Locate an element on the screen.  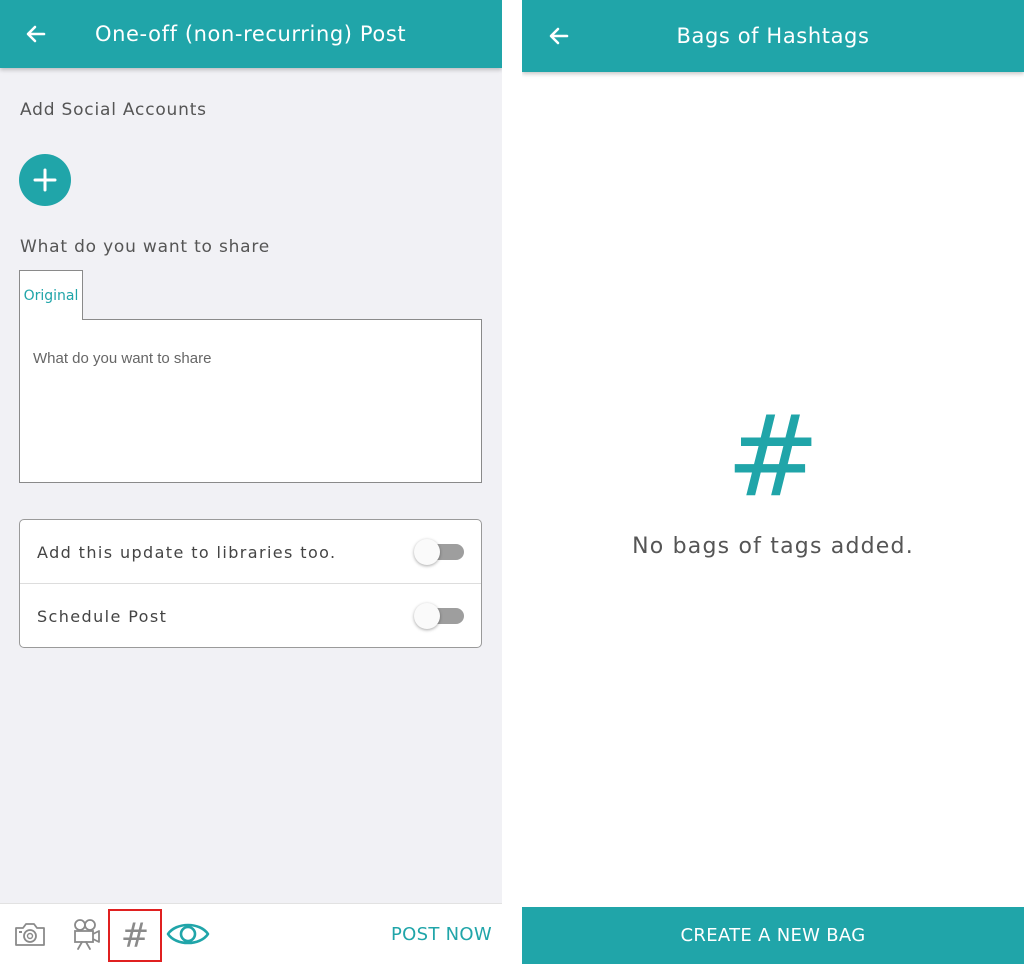
add-to-libraries-toggle is located at coordinates (439, 552).